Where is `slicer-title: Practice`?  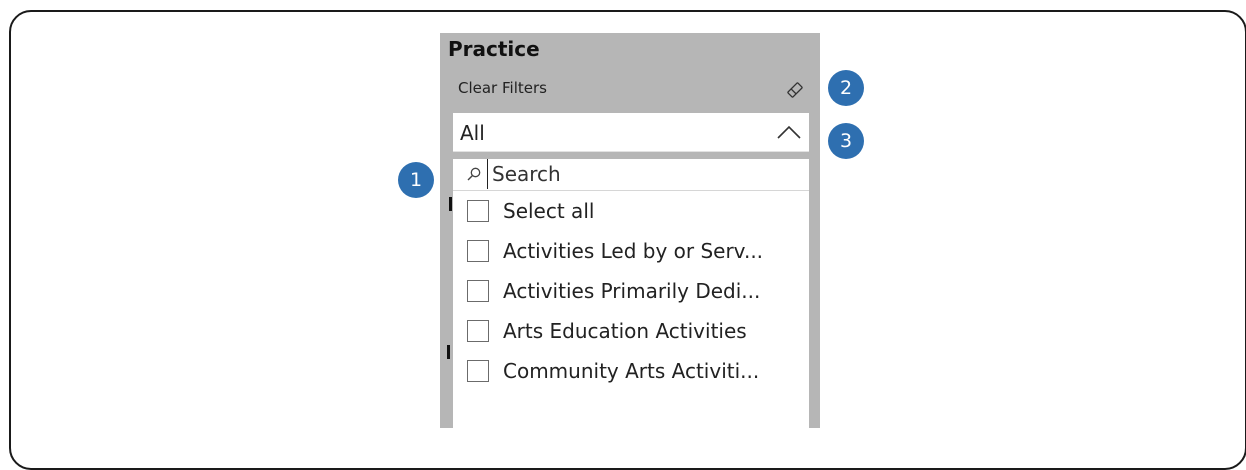 slicer-title: Practice is located at coordinates (494, 49).